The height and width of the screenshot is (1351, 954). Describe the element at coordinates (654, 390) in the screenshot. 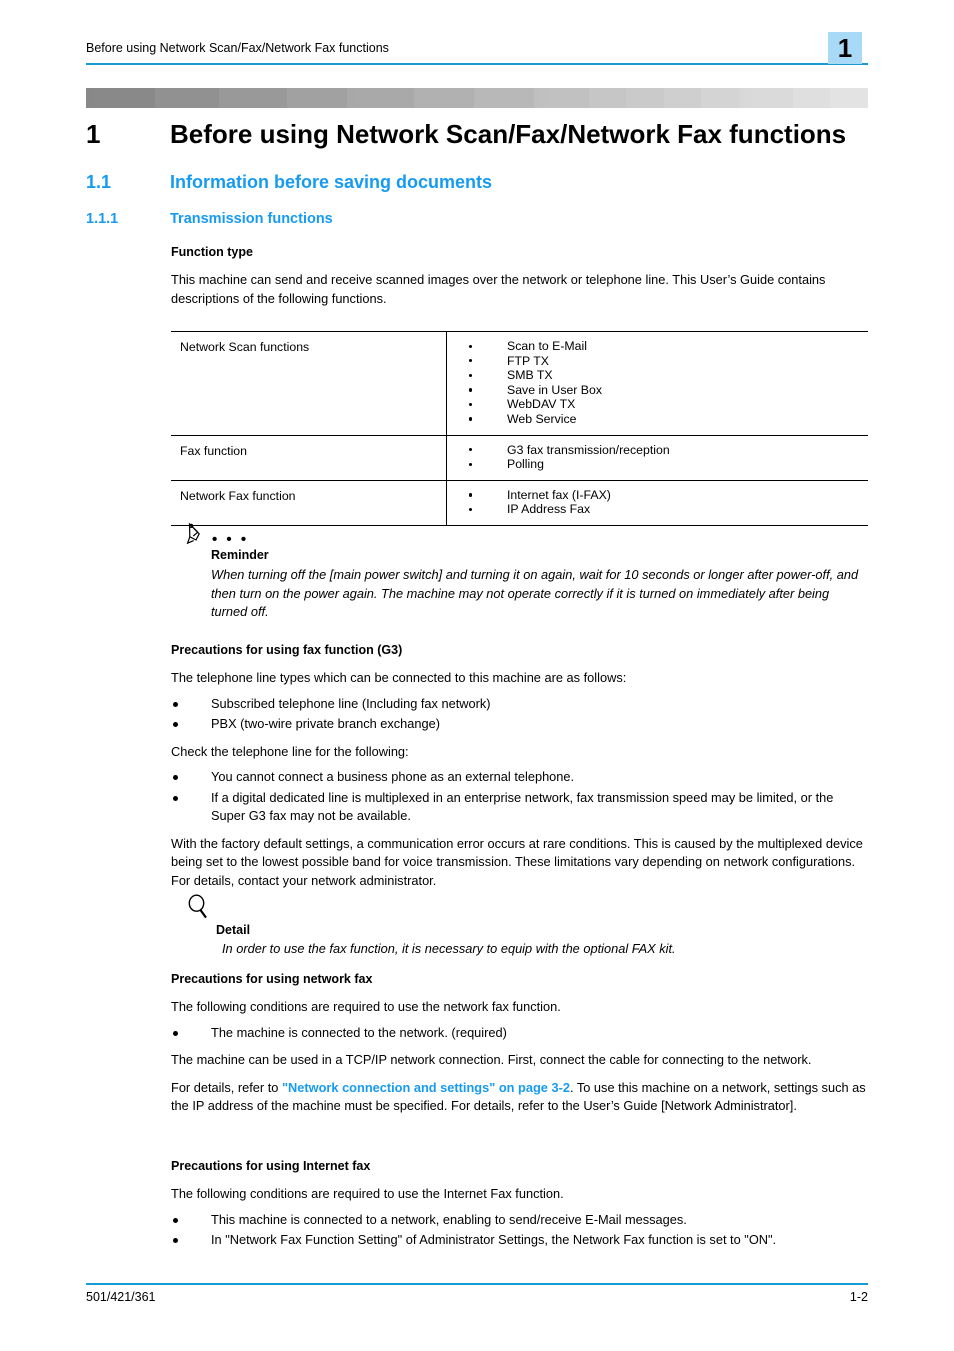

I see `list-item: Save in User Box` at that location.